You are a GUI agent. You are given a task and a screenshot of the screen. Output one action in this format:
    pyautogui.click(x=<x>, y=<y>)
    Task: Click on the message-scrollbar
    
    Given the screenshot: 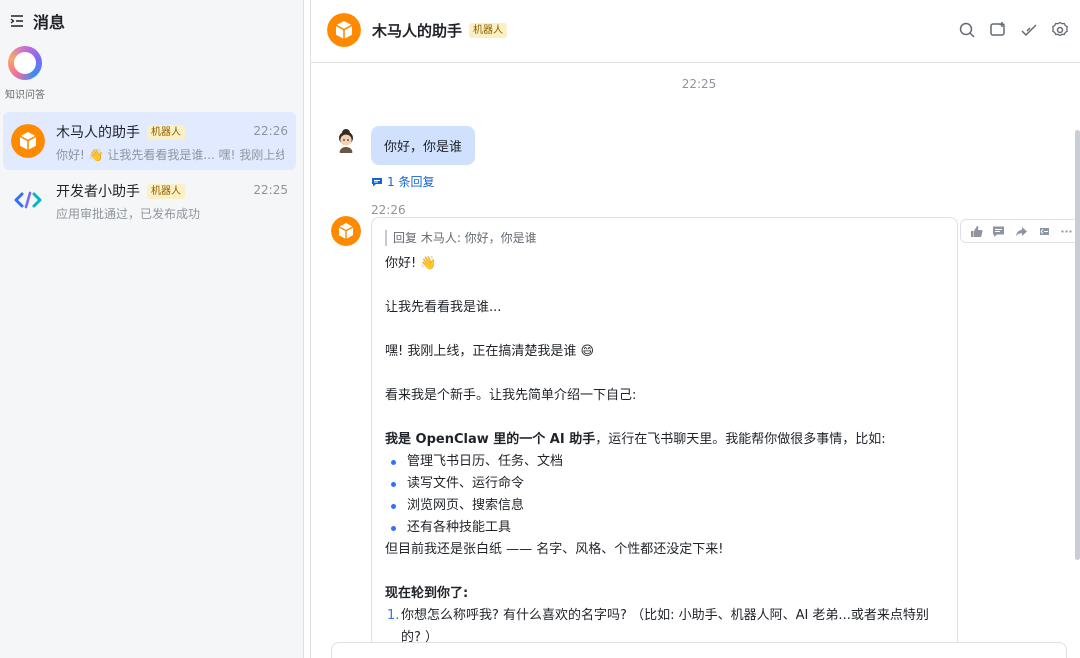 What is the action you would take?
    pyautogui.click(x=1077, y=345)
    